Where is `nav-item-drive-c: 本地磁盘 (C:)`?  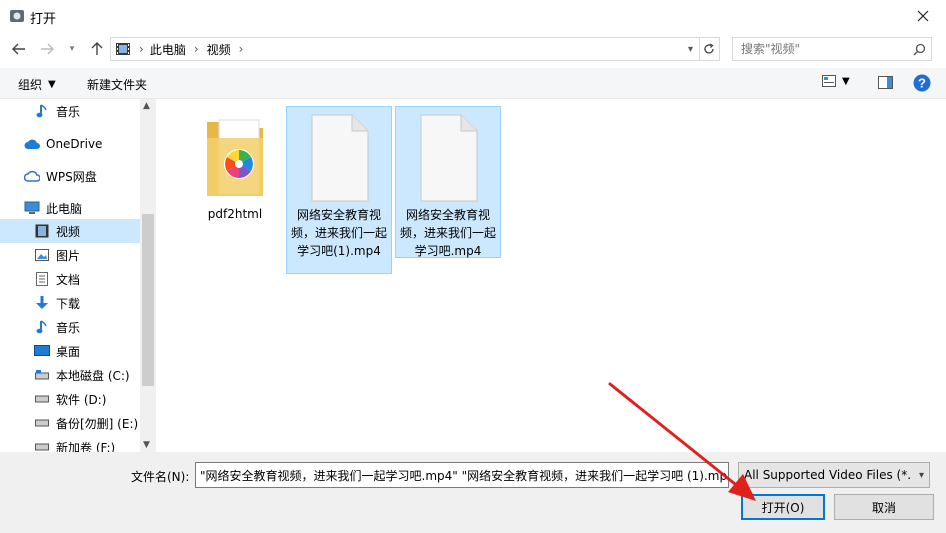 nav-item-drive-c: 本地磁盘 (C:) is located at coordinates (70, 375).